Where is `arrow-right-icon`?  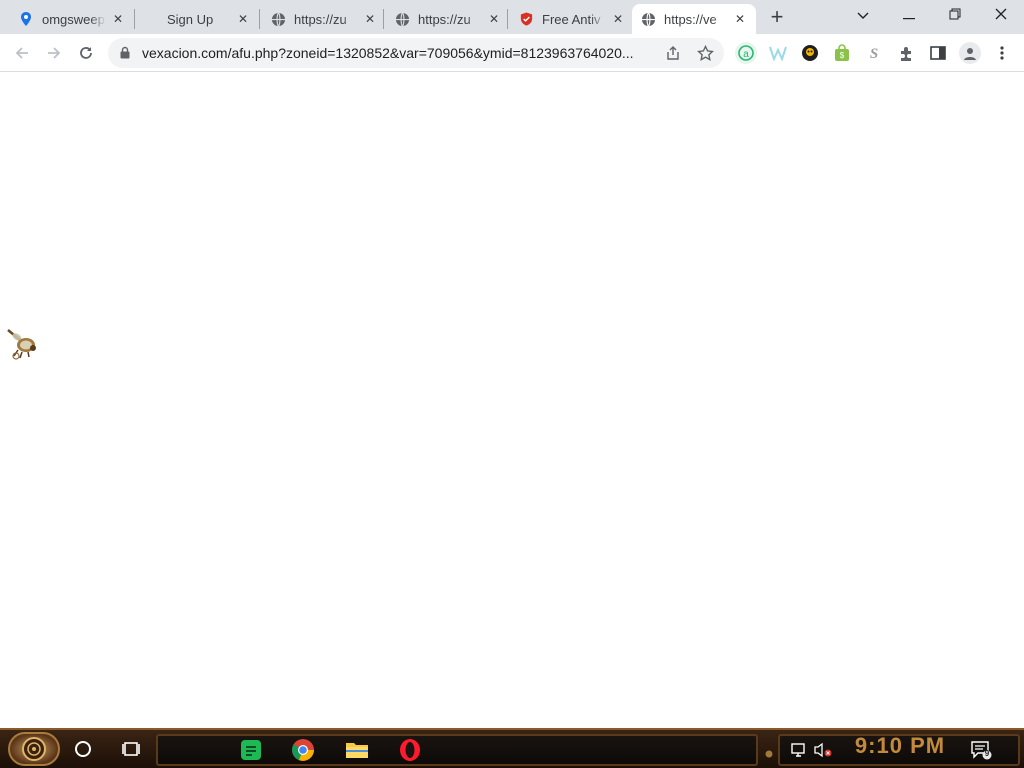 arrow-right-icon is located at coordinates (54, 53).